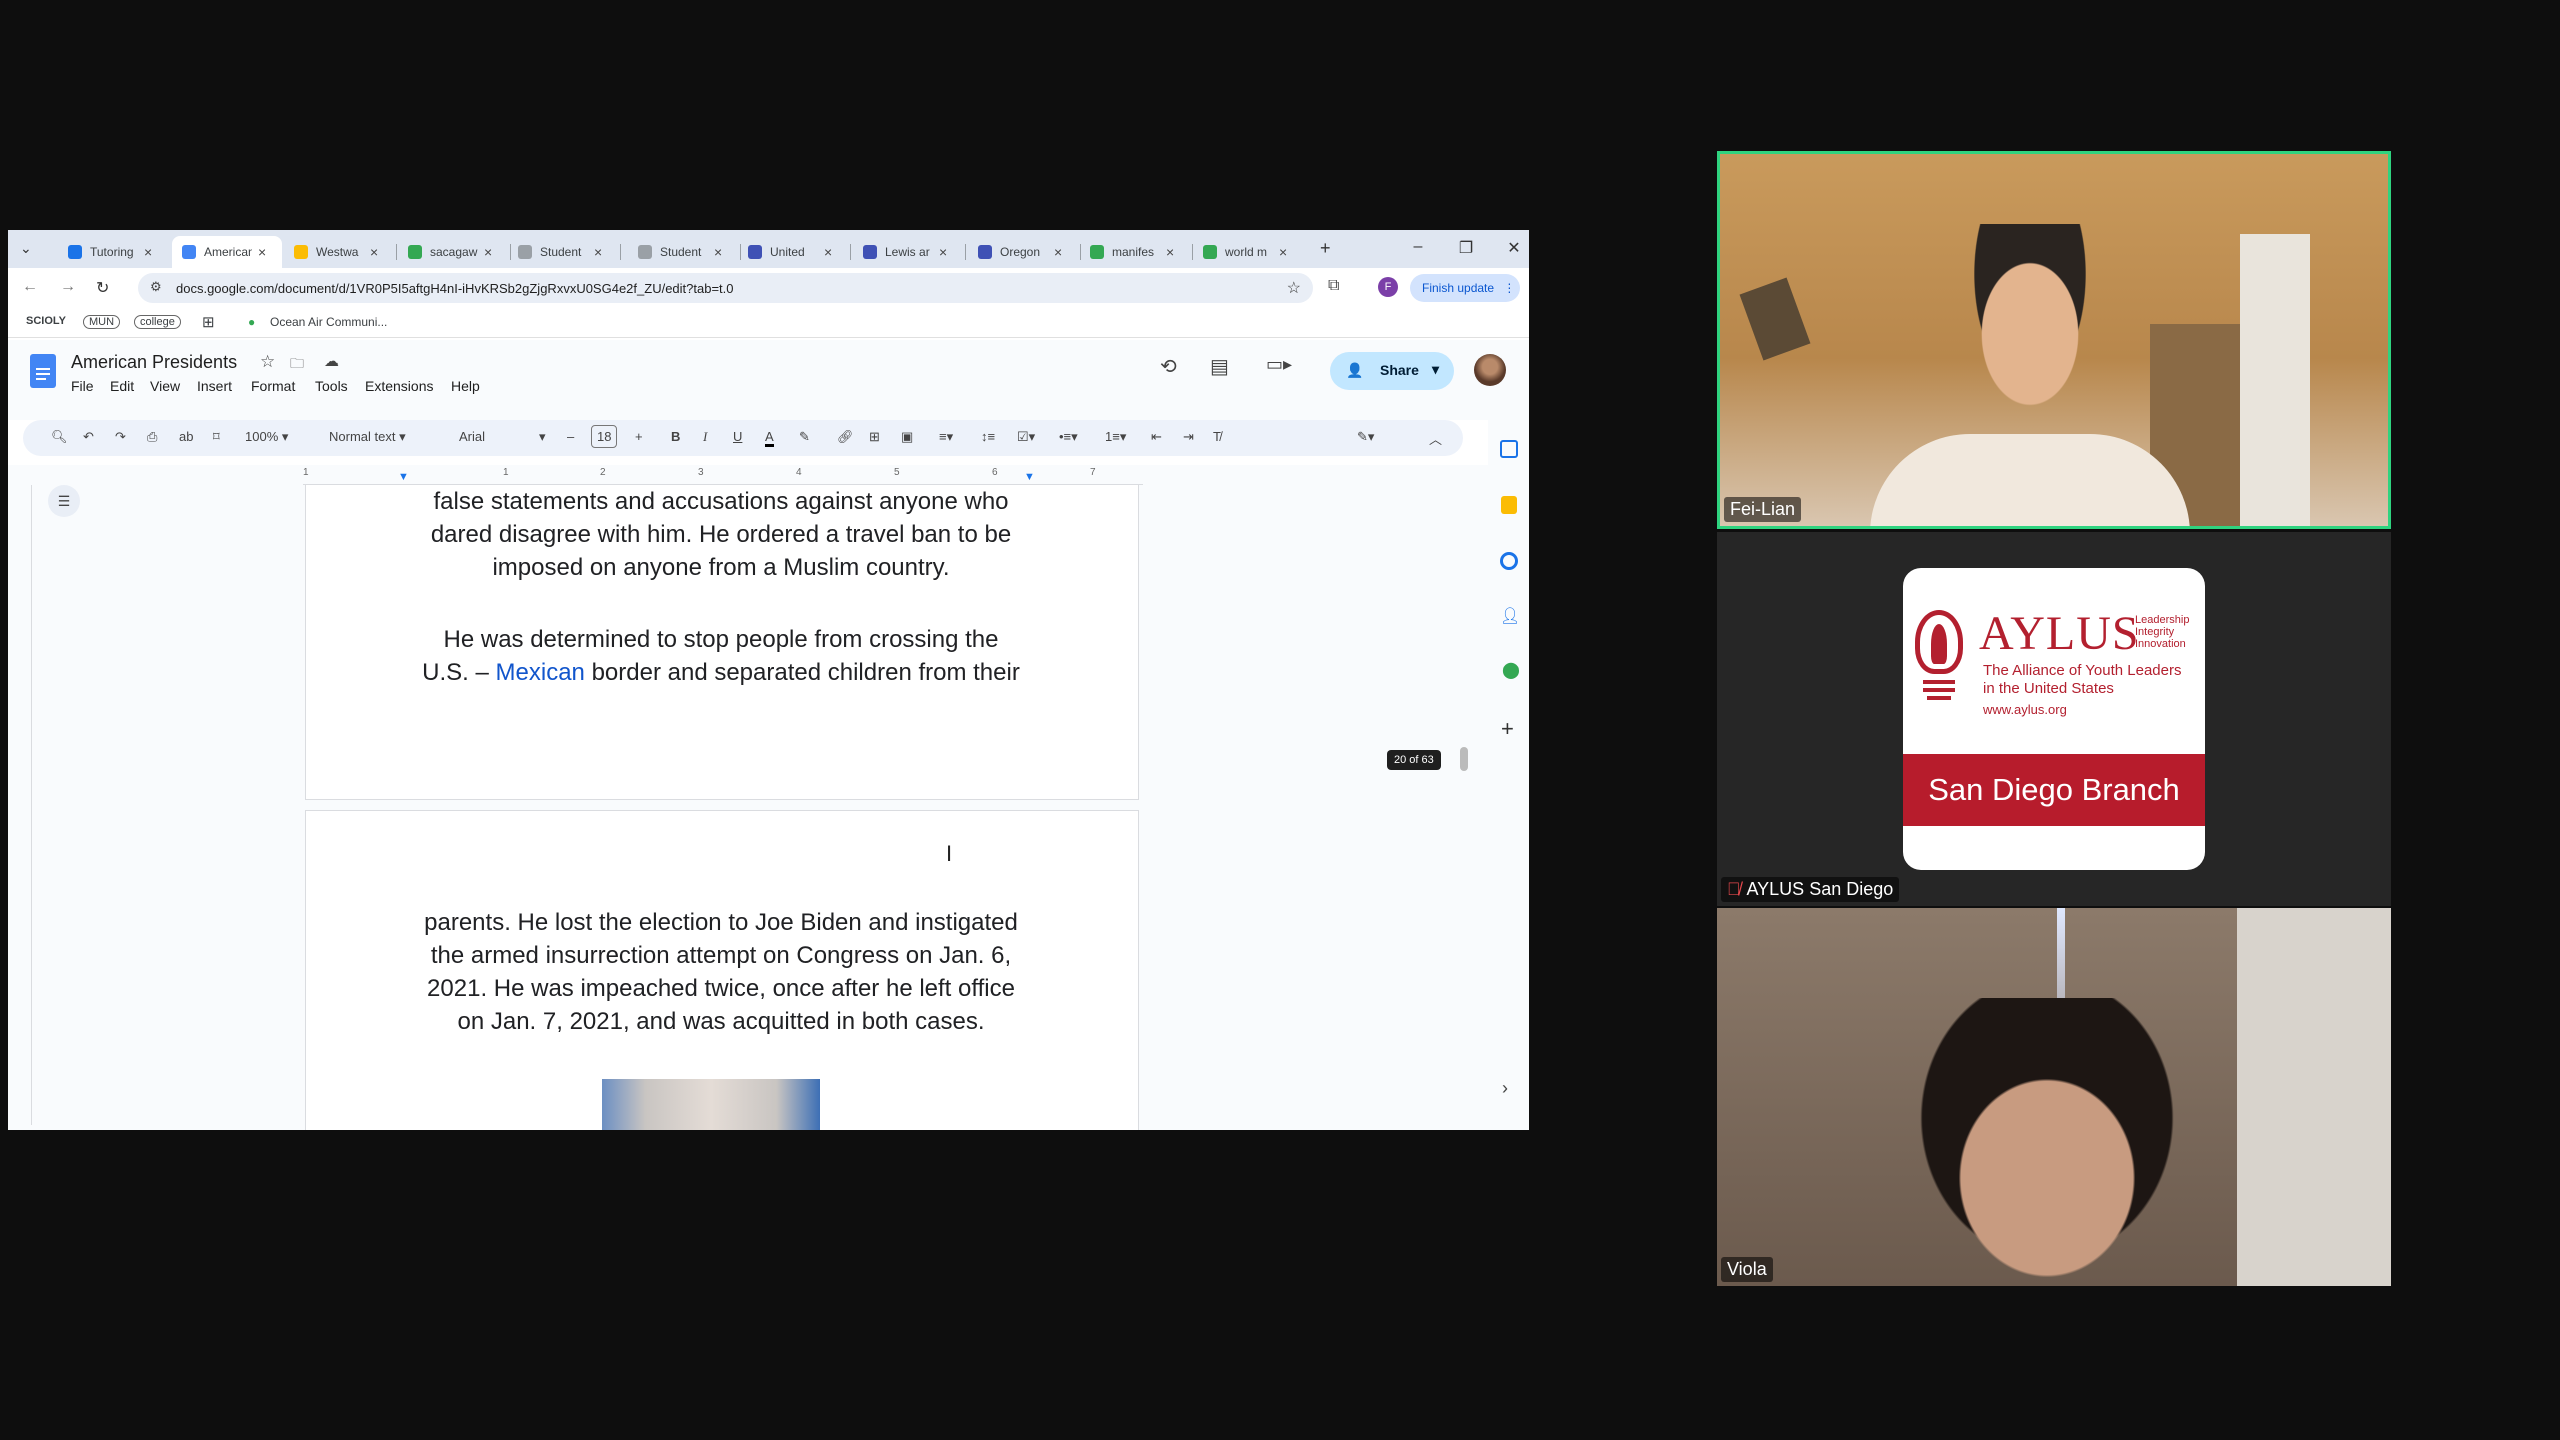 The width and height of the screenshot is (2560, 1440). I want to click on site-info-icon: ⚙, so click(156, 287).